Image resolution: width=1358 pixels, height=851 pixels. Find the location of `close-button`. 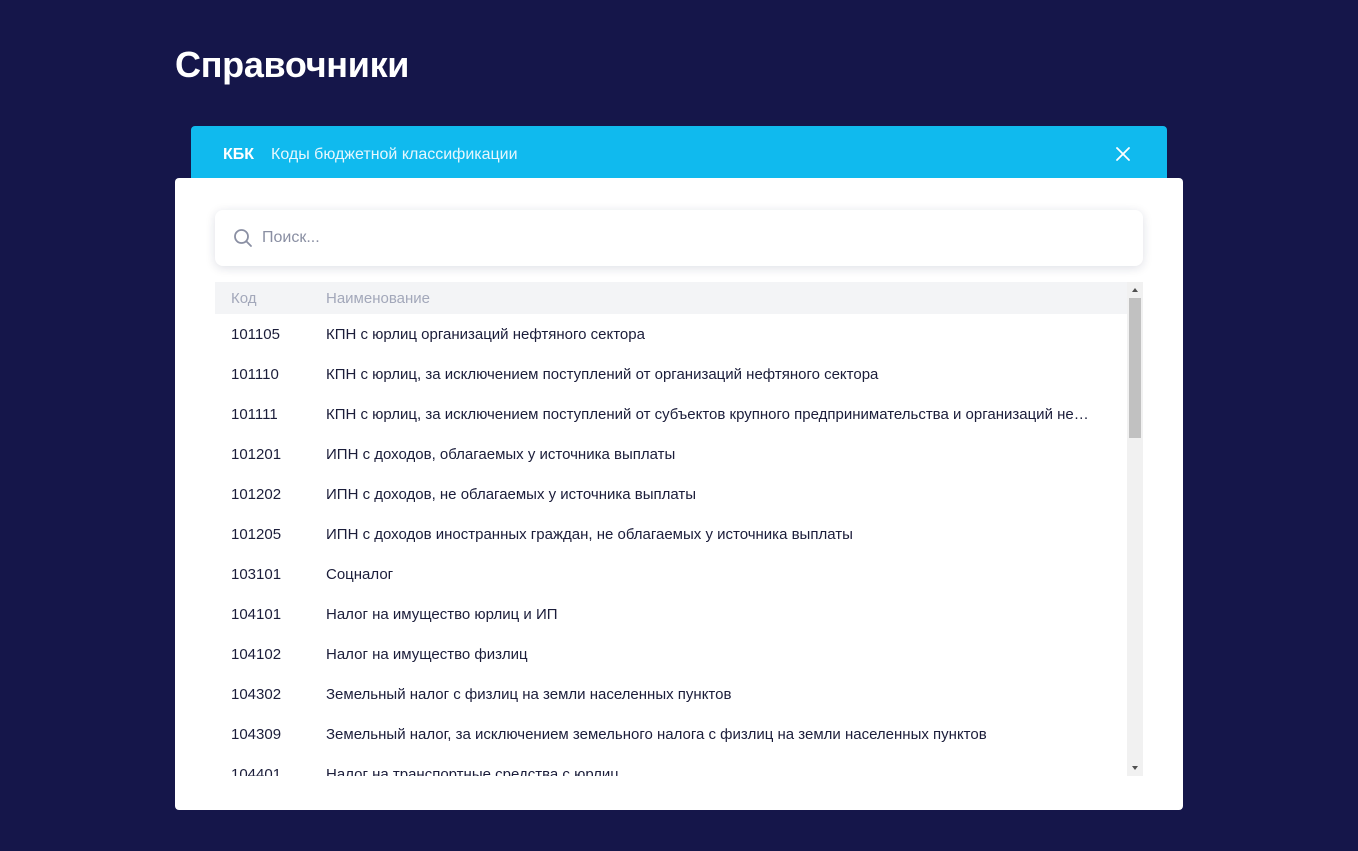

close-button is located at coordinates (1123, 154).